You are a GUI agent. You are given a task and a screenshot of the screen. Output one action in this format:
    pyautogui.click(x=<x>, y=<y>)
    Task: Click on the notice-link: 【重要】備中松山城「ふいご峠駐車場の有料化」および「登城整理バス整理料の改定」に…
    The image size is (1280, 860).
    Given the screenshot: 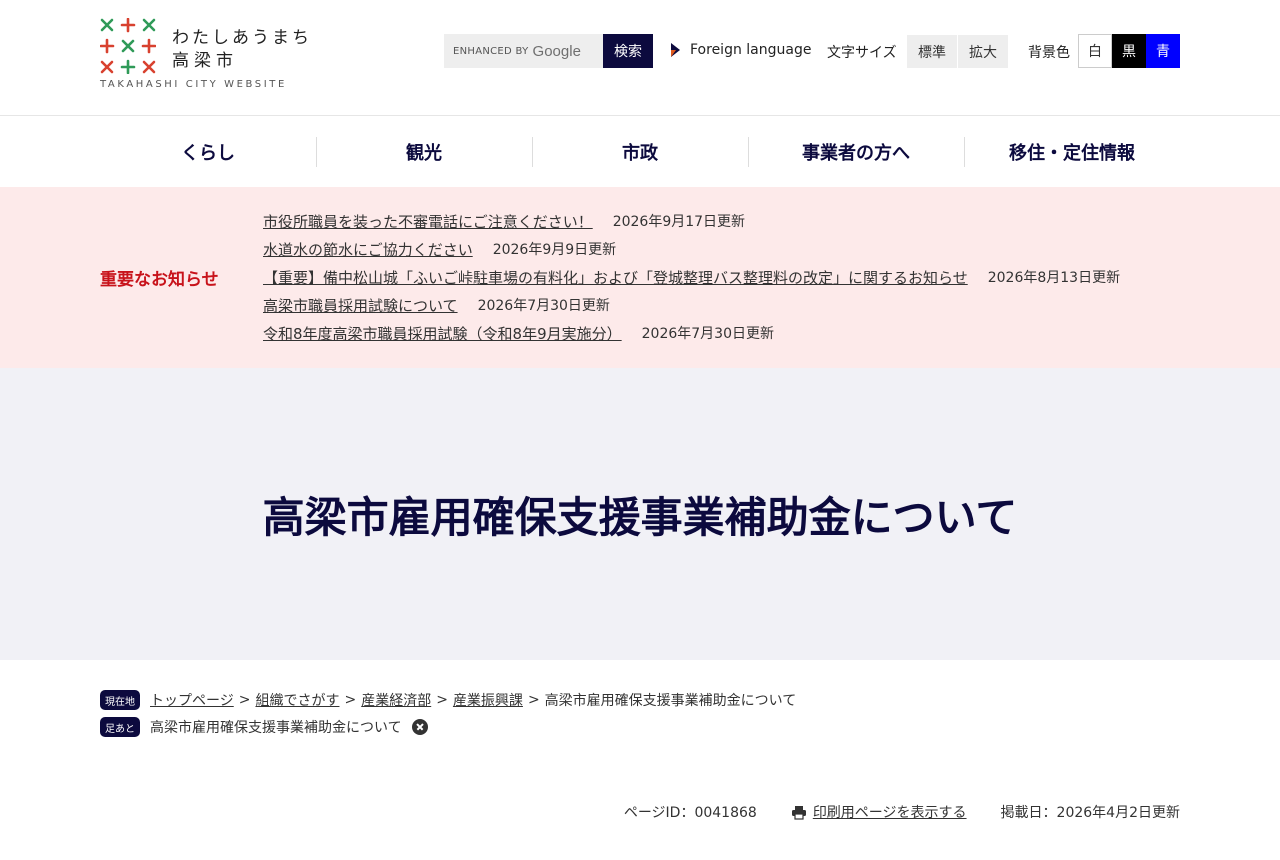 What is the action you would take?
    pyautogui.click(x=615, y=277)
    